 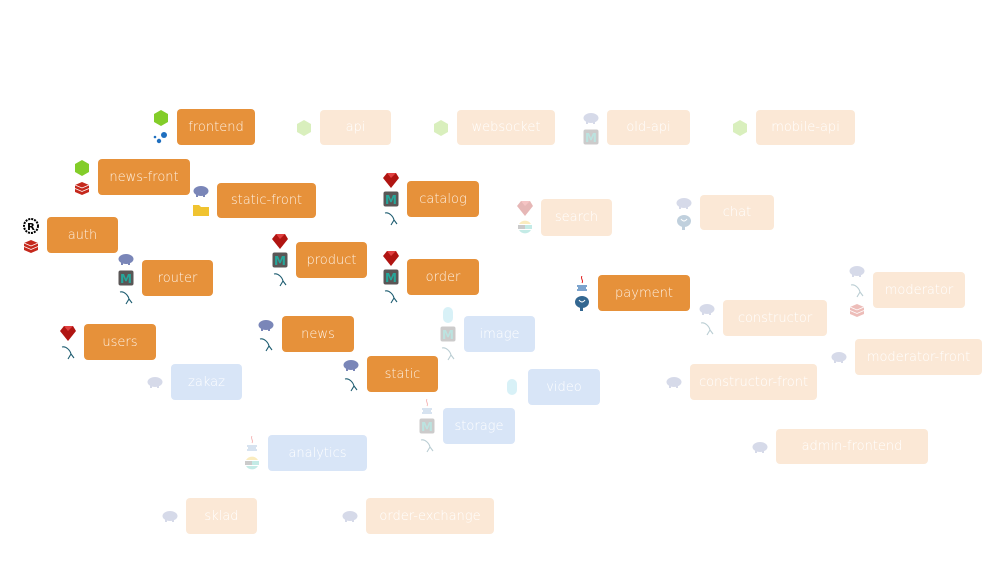 I want to click on service-box: moderator, so click(x=919, y=290).